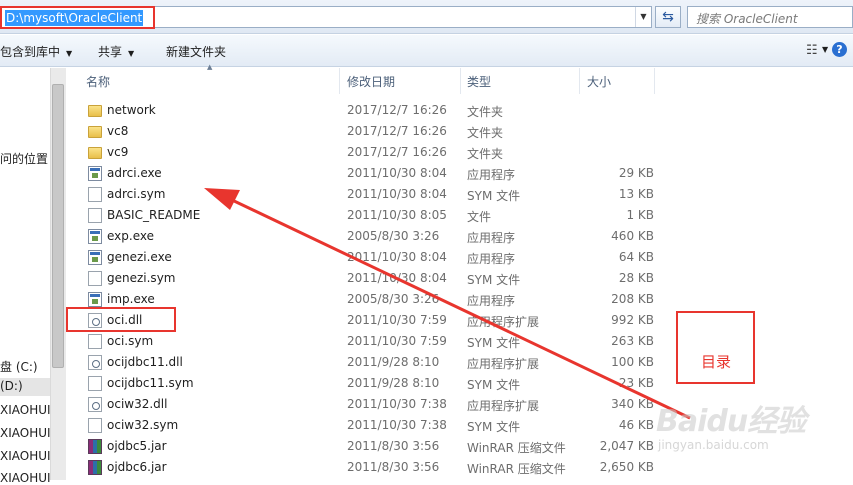 The width and height of the screenshot is (853, 485). What do you see at coordinates (731, 421) in the screenshot?
I see `watermark-brand: Baidu经验` at bounding box center [731, 421].